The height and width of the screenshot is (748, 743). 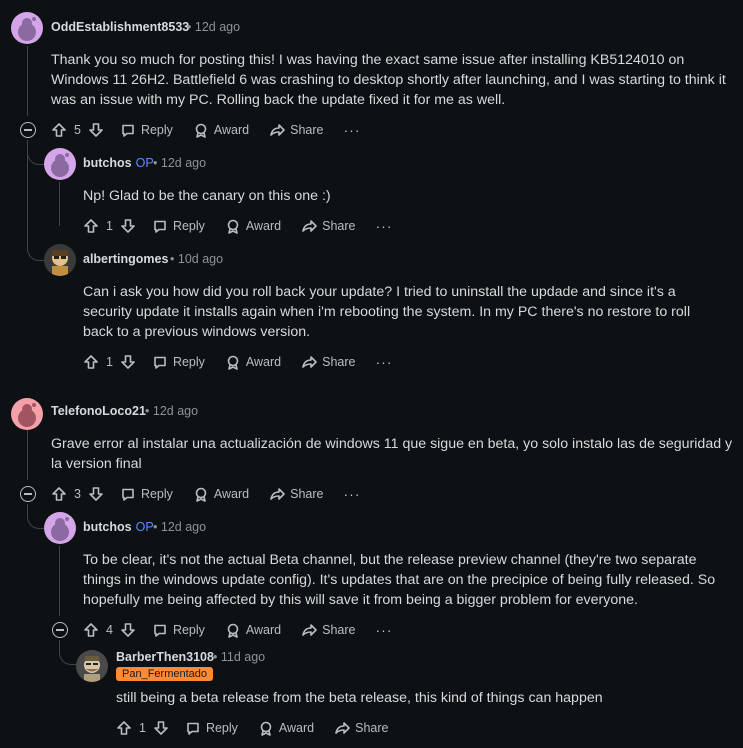 What do you see at coordinates (109, 362) in the screenshot?
I see `vote-count: 1` at bounding box center [109, 362].